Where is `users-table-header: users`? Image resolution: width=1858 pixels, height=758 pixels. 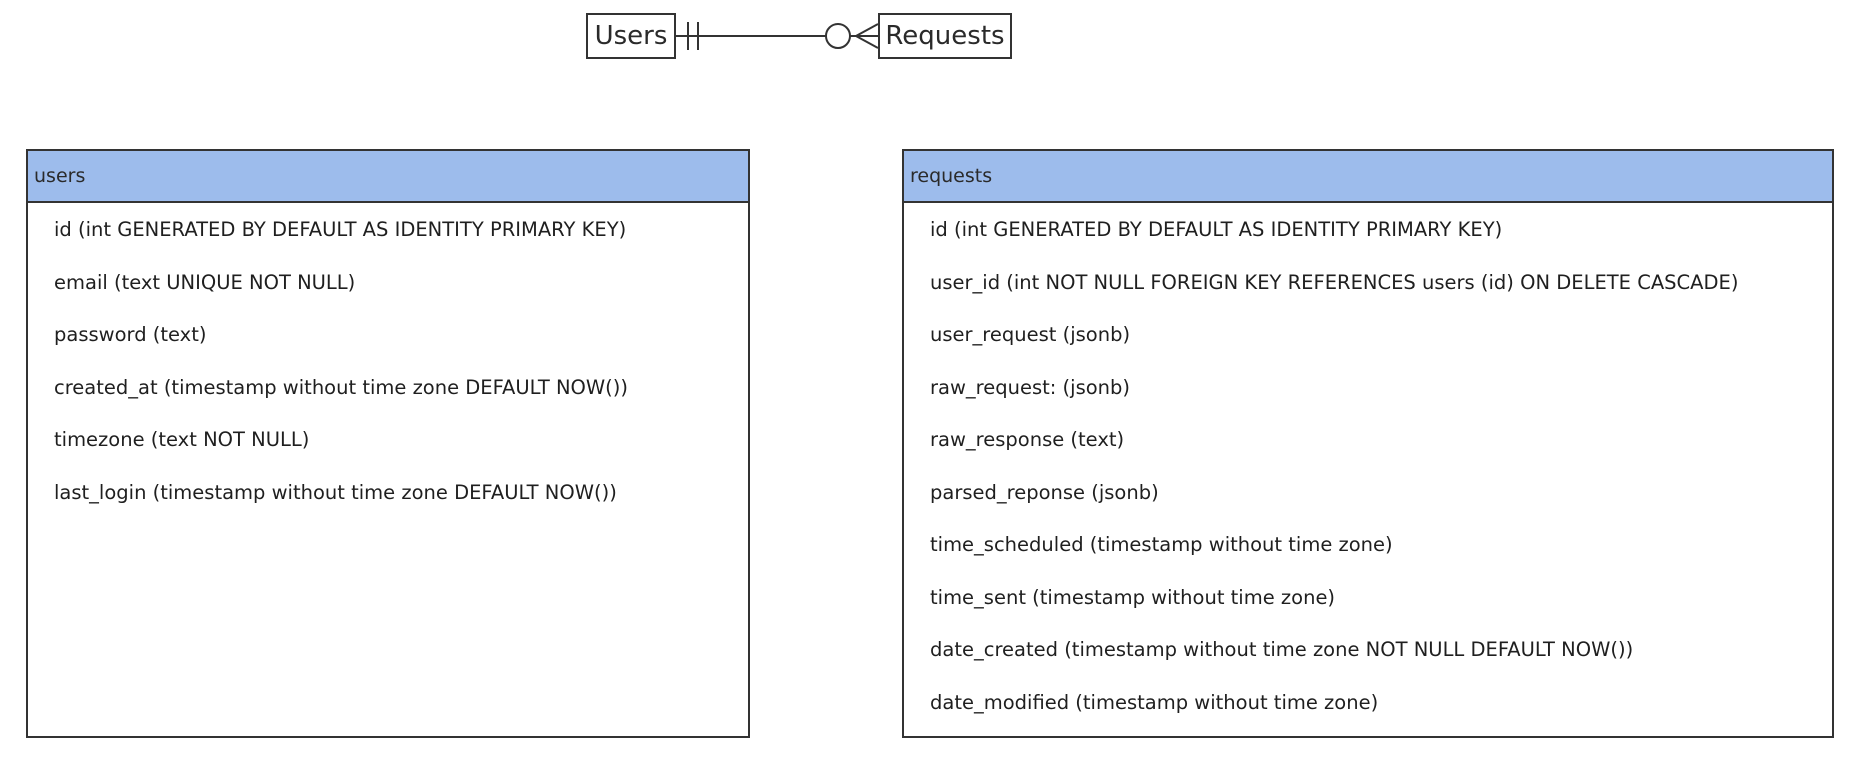 users-table-header: users is located at coordinates (388, 177).